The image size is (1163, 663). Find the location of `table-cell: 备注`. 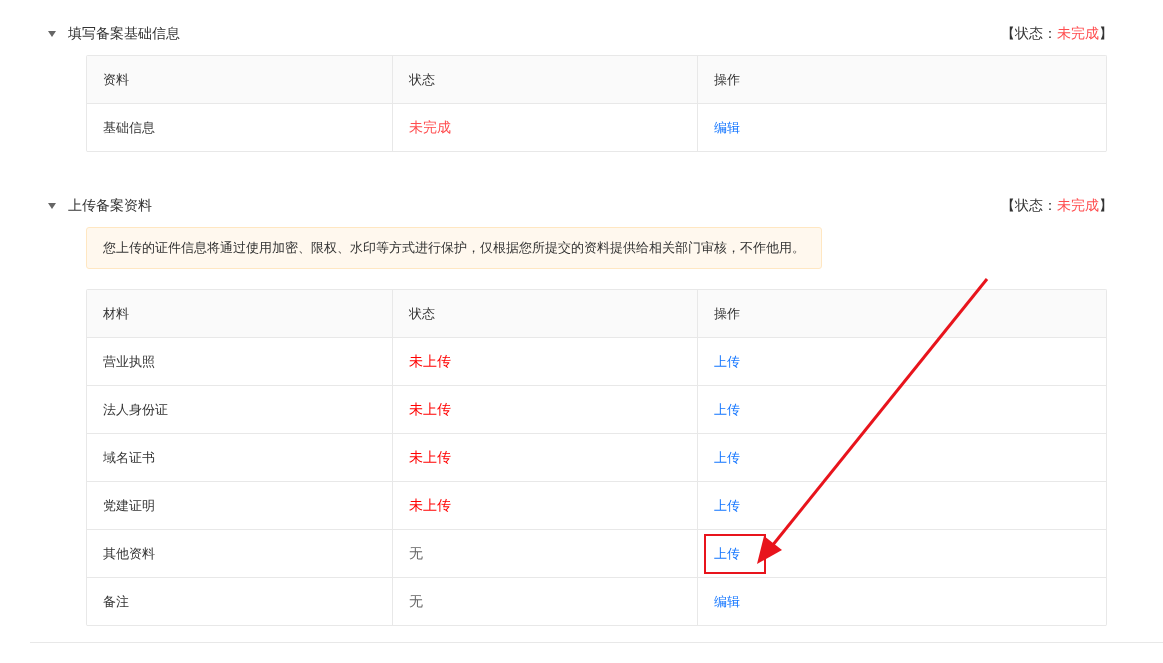

table-cell: 备注 is located at coordinates (240, 601).